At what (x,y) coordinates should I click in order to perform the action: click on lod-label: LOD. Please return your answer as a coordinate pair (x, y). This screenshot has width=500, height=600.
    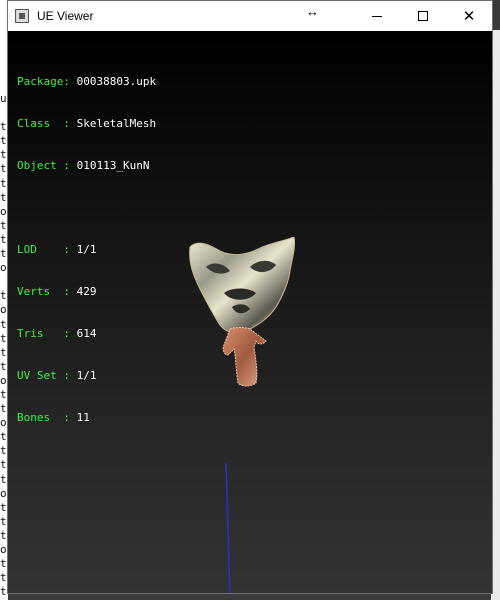
    Looking at the image, I should click on (27, 249).